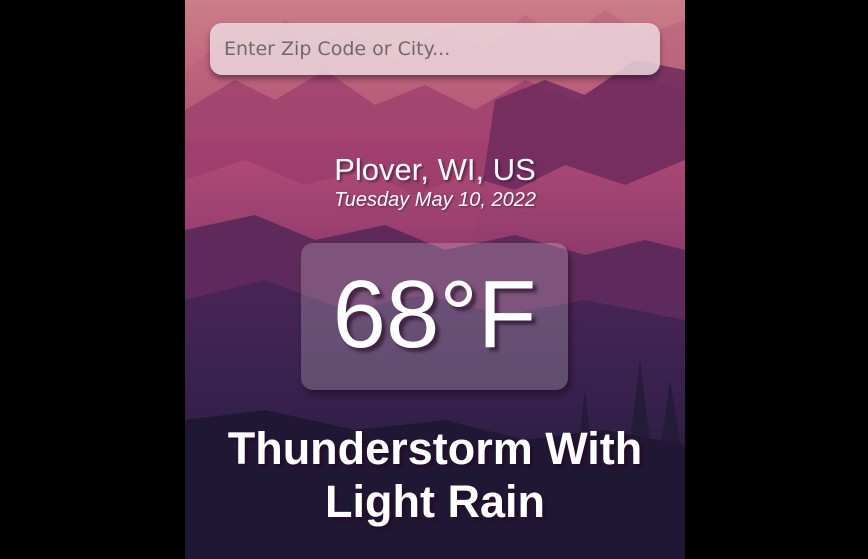  Describe the element at coordinates (435, 200) in the screenshot. I see `date-label: Tuesday May 10, 2022` at that location.